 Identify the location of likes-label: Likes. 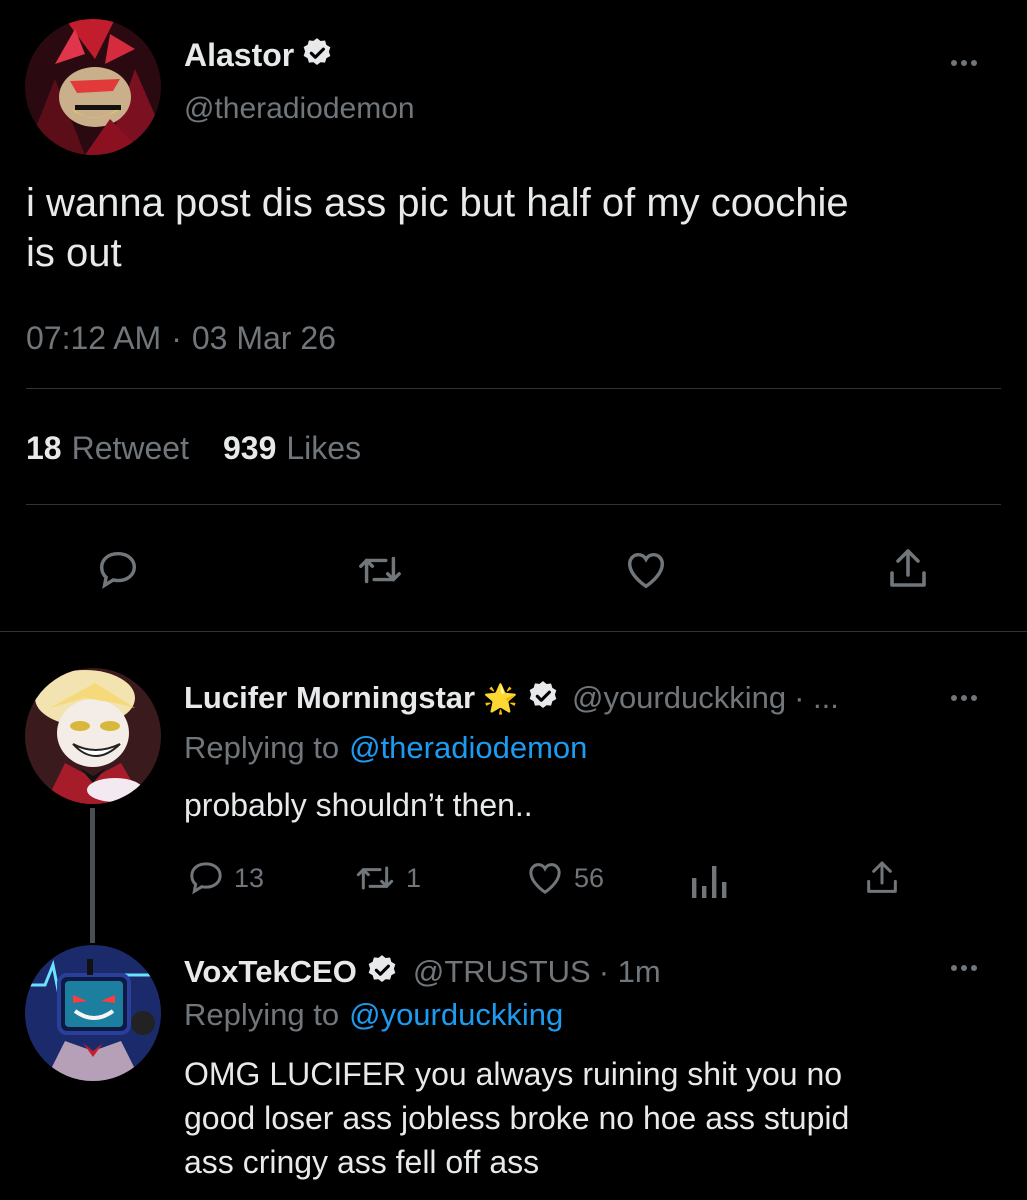
(323, 448).